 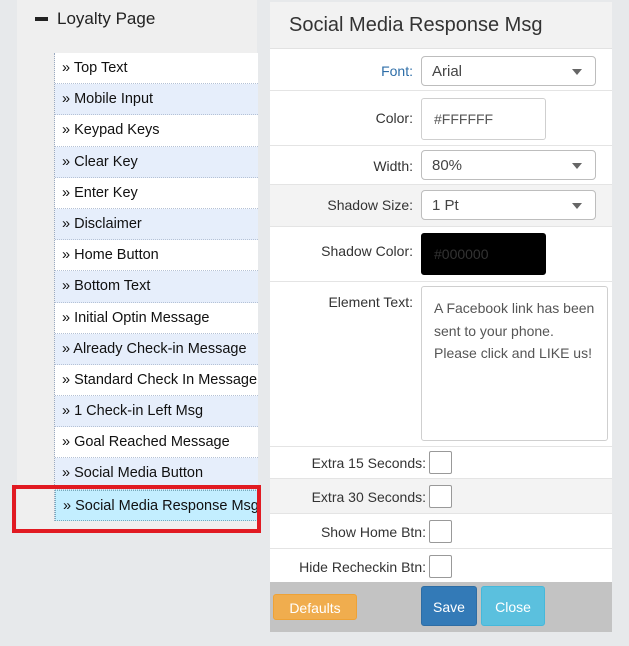 I want to click on tree-item-top-text: » Top Text, so click(x=156, y=69).